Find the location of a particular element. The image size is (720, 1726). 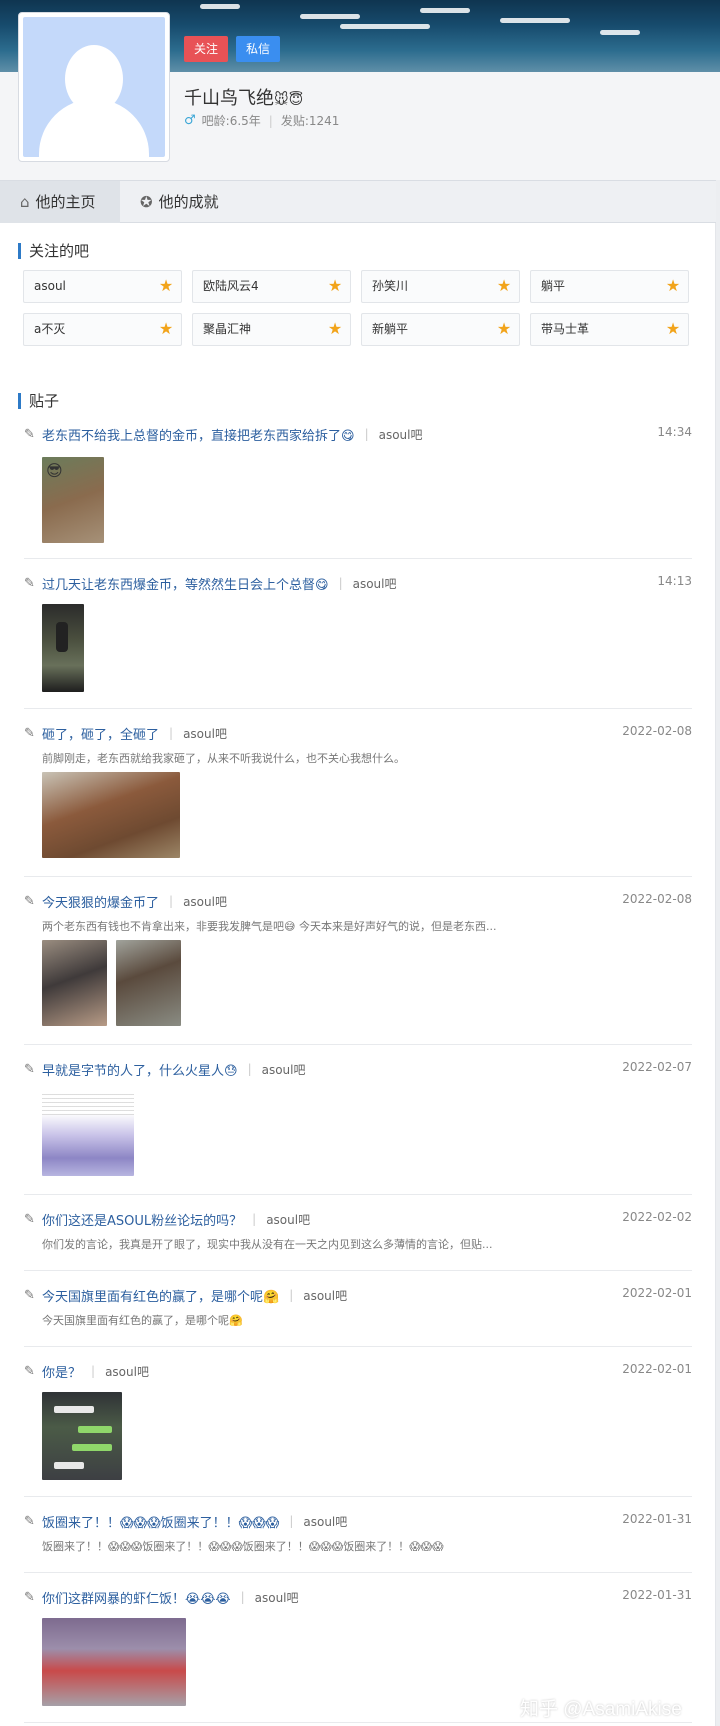

post-title: 过几天让老东西爆金币，等然然生日会上个总督😋 is located at coordinates (185, 583).